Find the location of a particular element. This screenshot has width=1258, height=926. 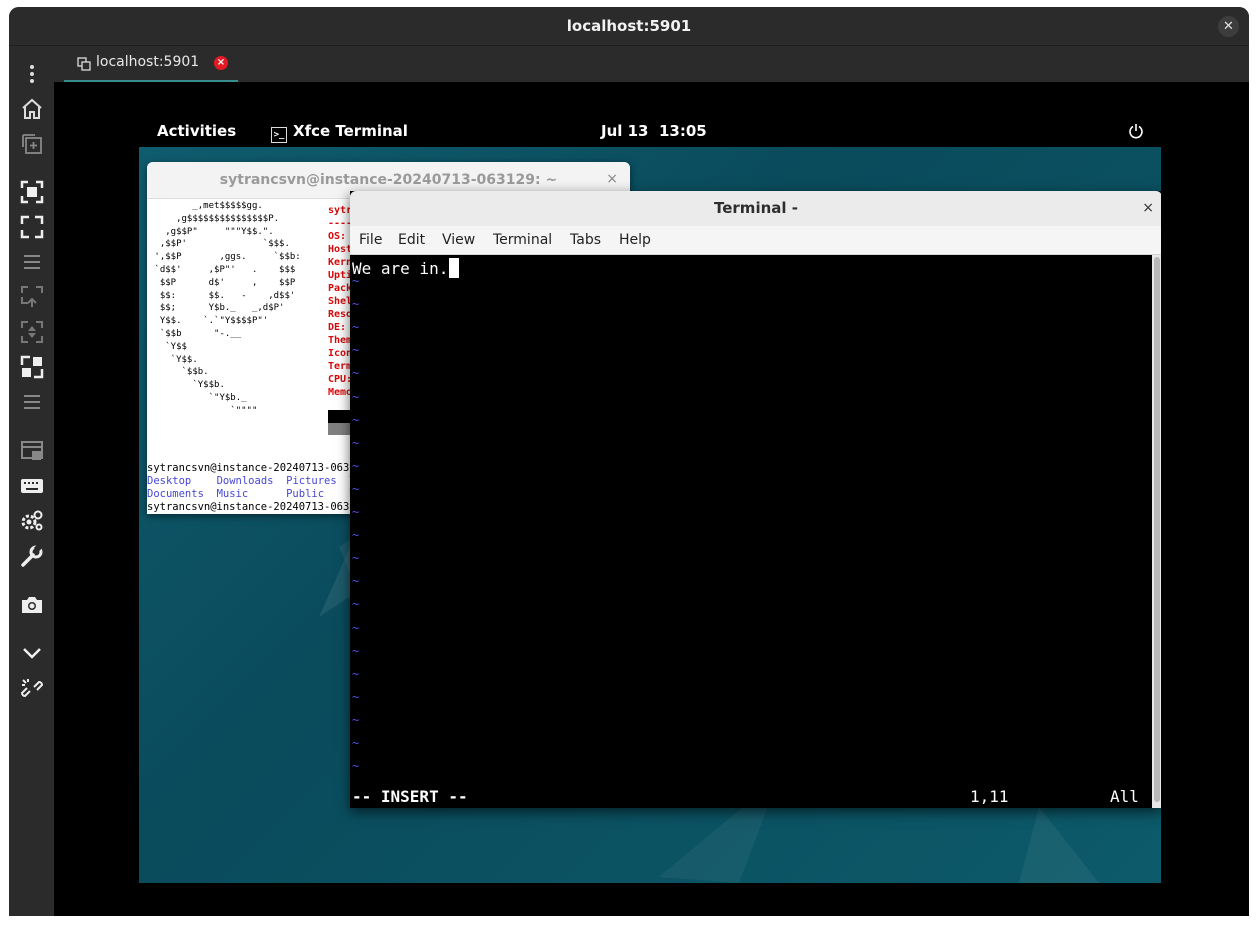

menu-tabs: Tabs is located at coordinates (585, 240).